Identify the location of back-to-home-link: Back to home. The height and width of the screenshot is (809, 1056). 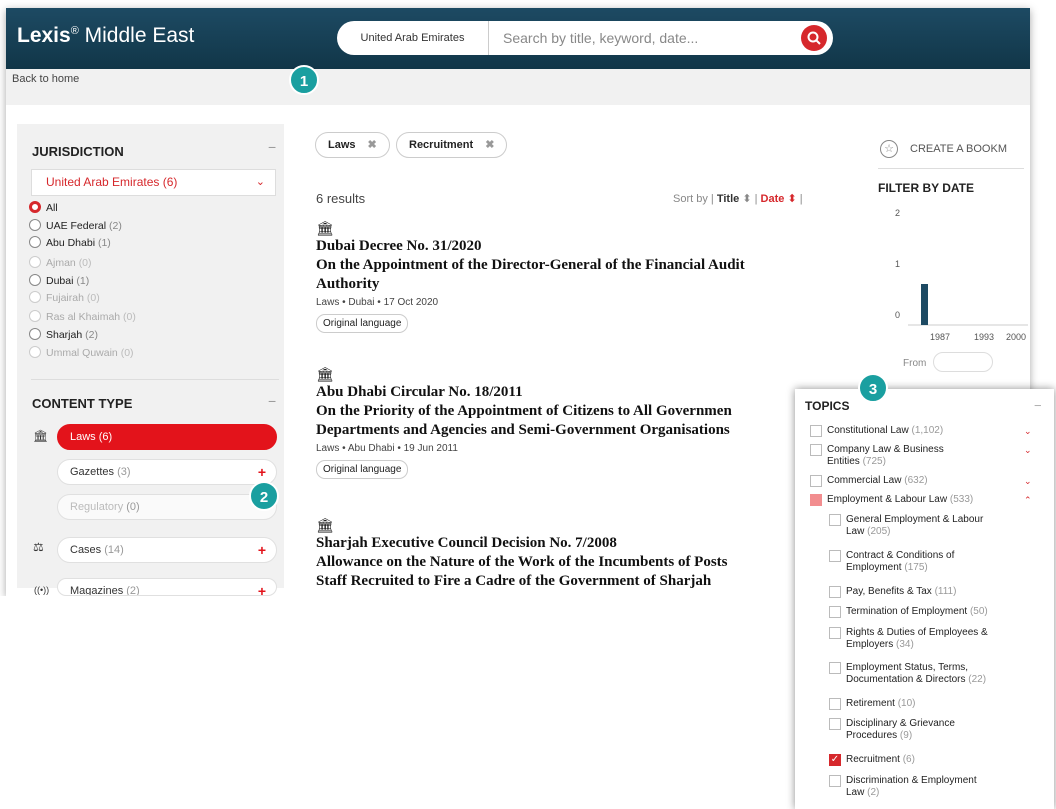
(45, 79).